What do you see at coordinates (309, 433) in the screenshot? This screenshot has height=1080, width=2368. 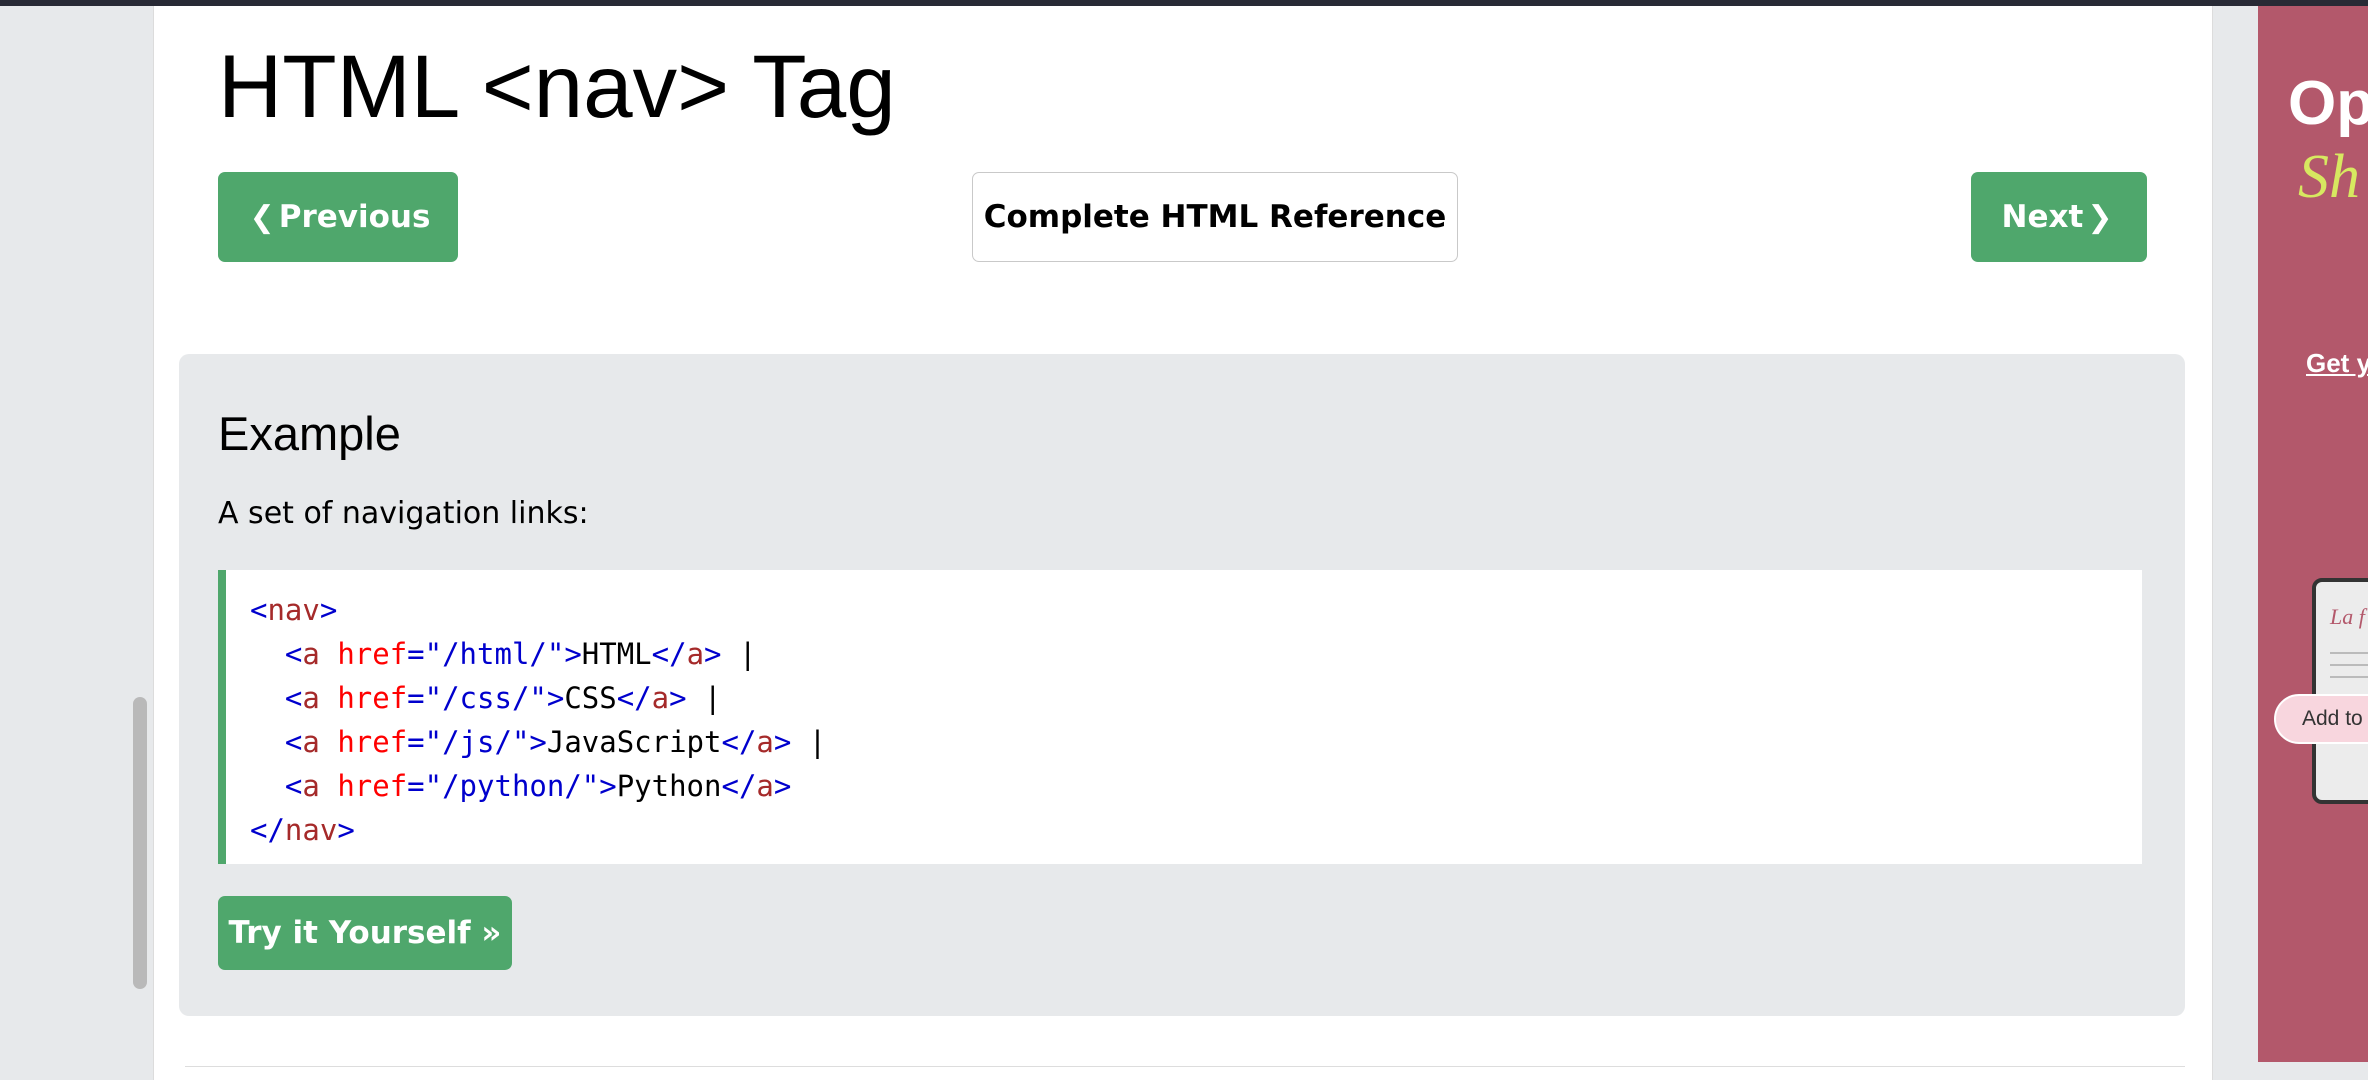 I see `example-heading: Example` at bounding box center [309, 433].